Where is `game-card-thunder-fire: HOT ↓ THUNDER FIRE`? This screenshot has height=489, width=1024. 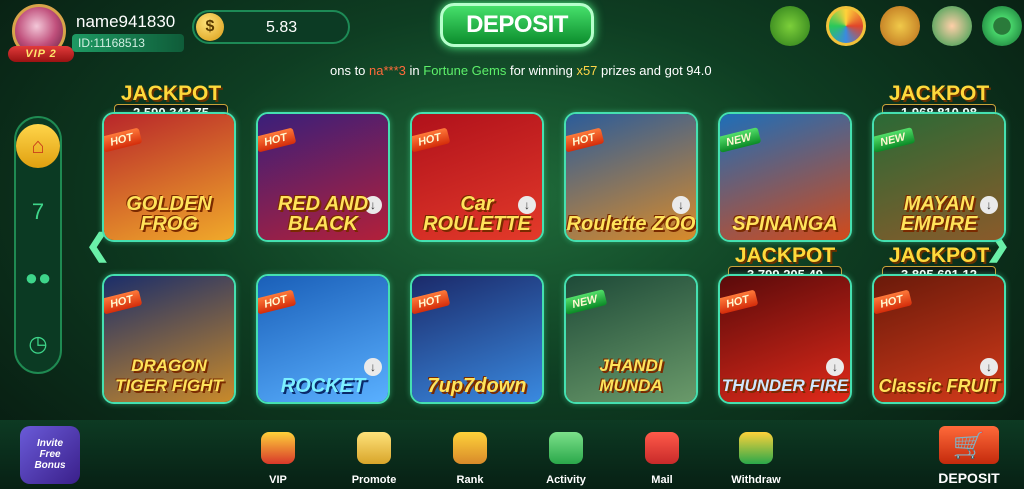 game-card-thunder-fire: HOT ↓ THUNDER FIRE is located at coordinates (785, 339).